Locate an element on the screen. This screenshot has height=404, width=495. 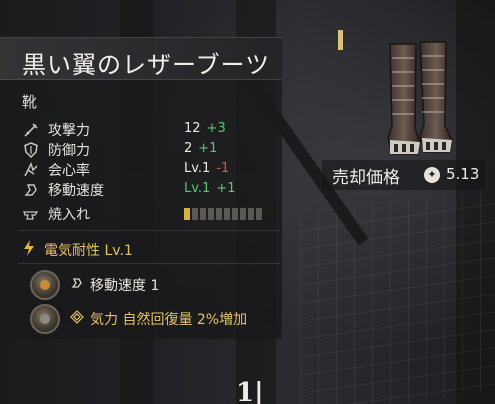
lightning-icon is located at coordinates (29, 250).